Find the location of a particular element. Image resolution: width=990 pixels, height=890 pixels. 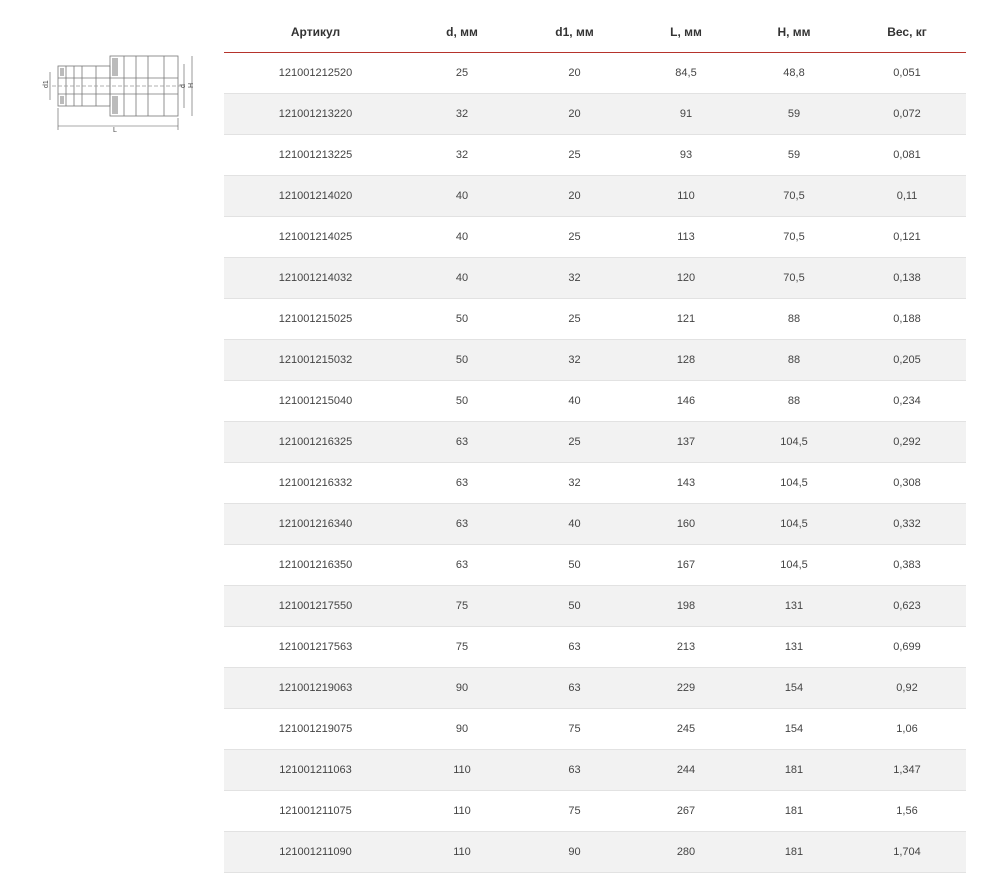

article-cell: 121001216340 is located at coordinates (315, 524).